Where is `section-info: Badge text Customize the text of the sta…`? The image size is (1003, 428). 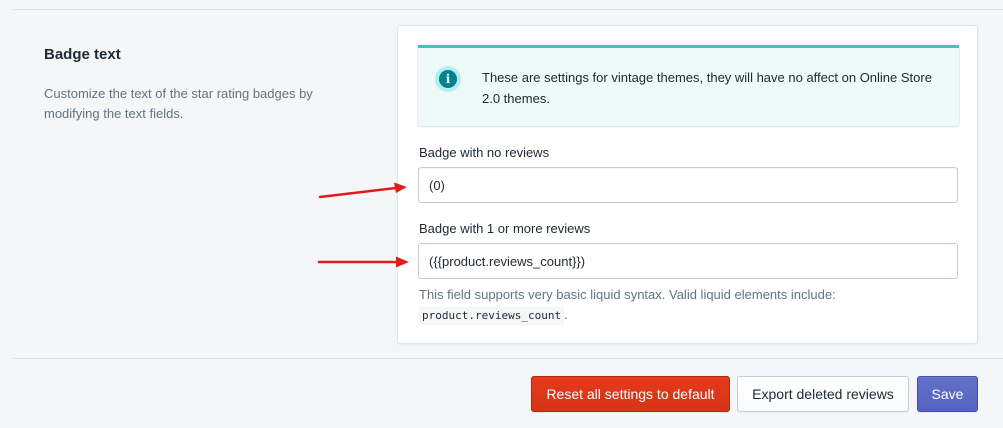
section-info: Badge text Customize the text of the sta… is located at coordinates (189, 85).